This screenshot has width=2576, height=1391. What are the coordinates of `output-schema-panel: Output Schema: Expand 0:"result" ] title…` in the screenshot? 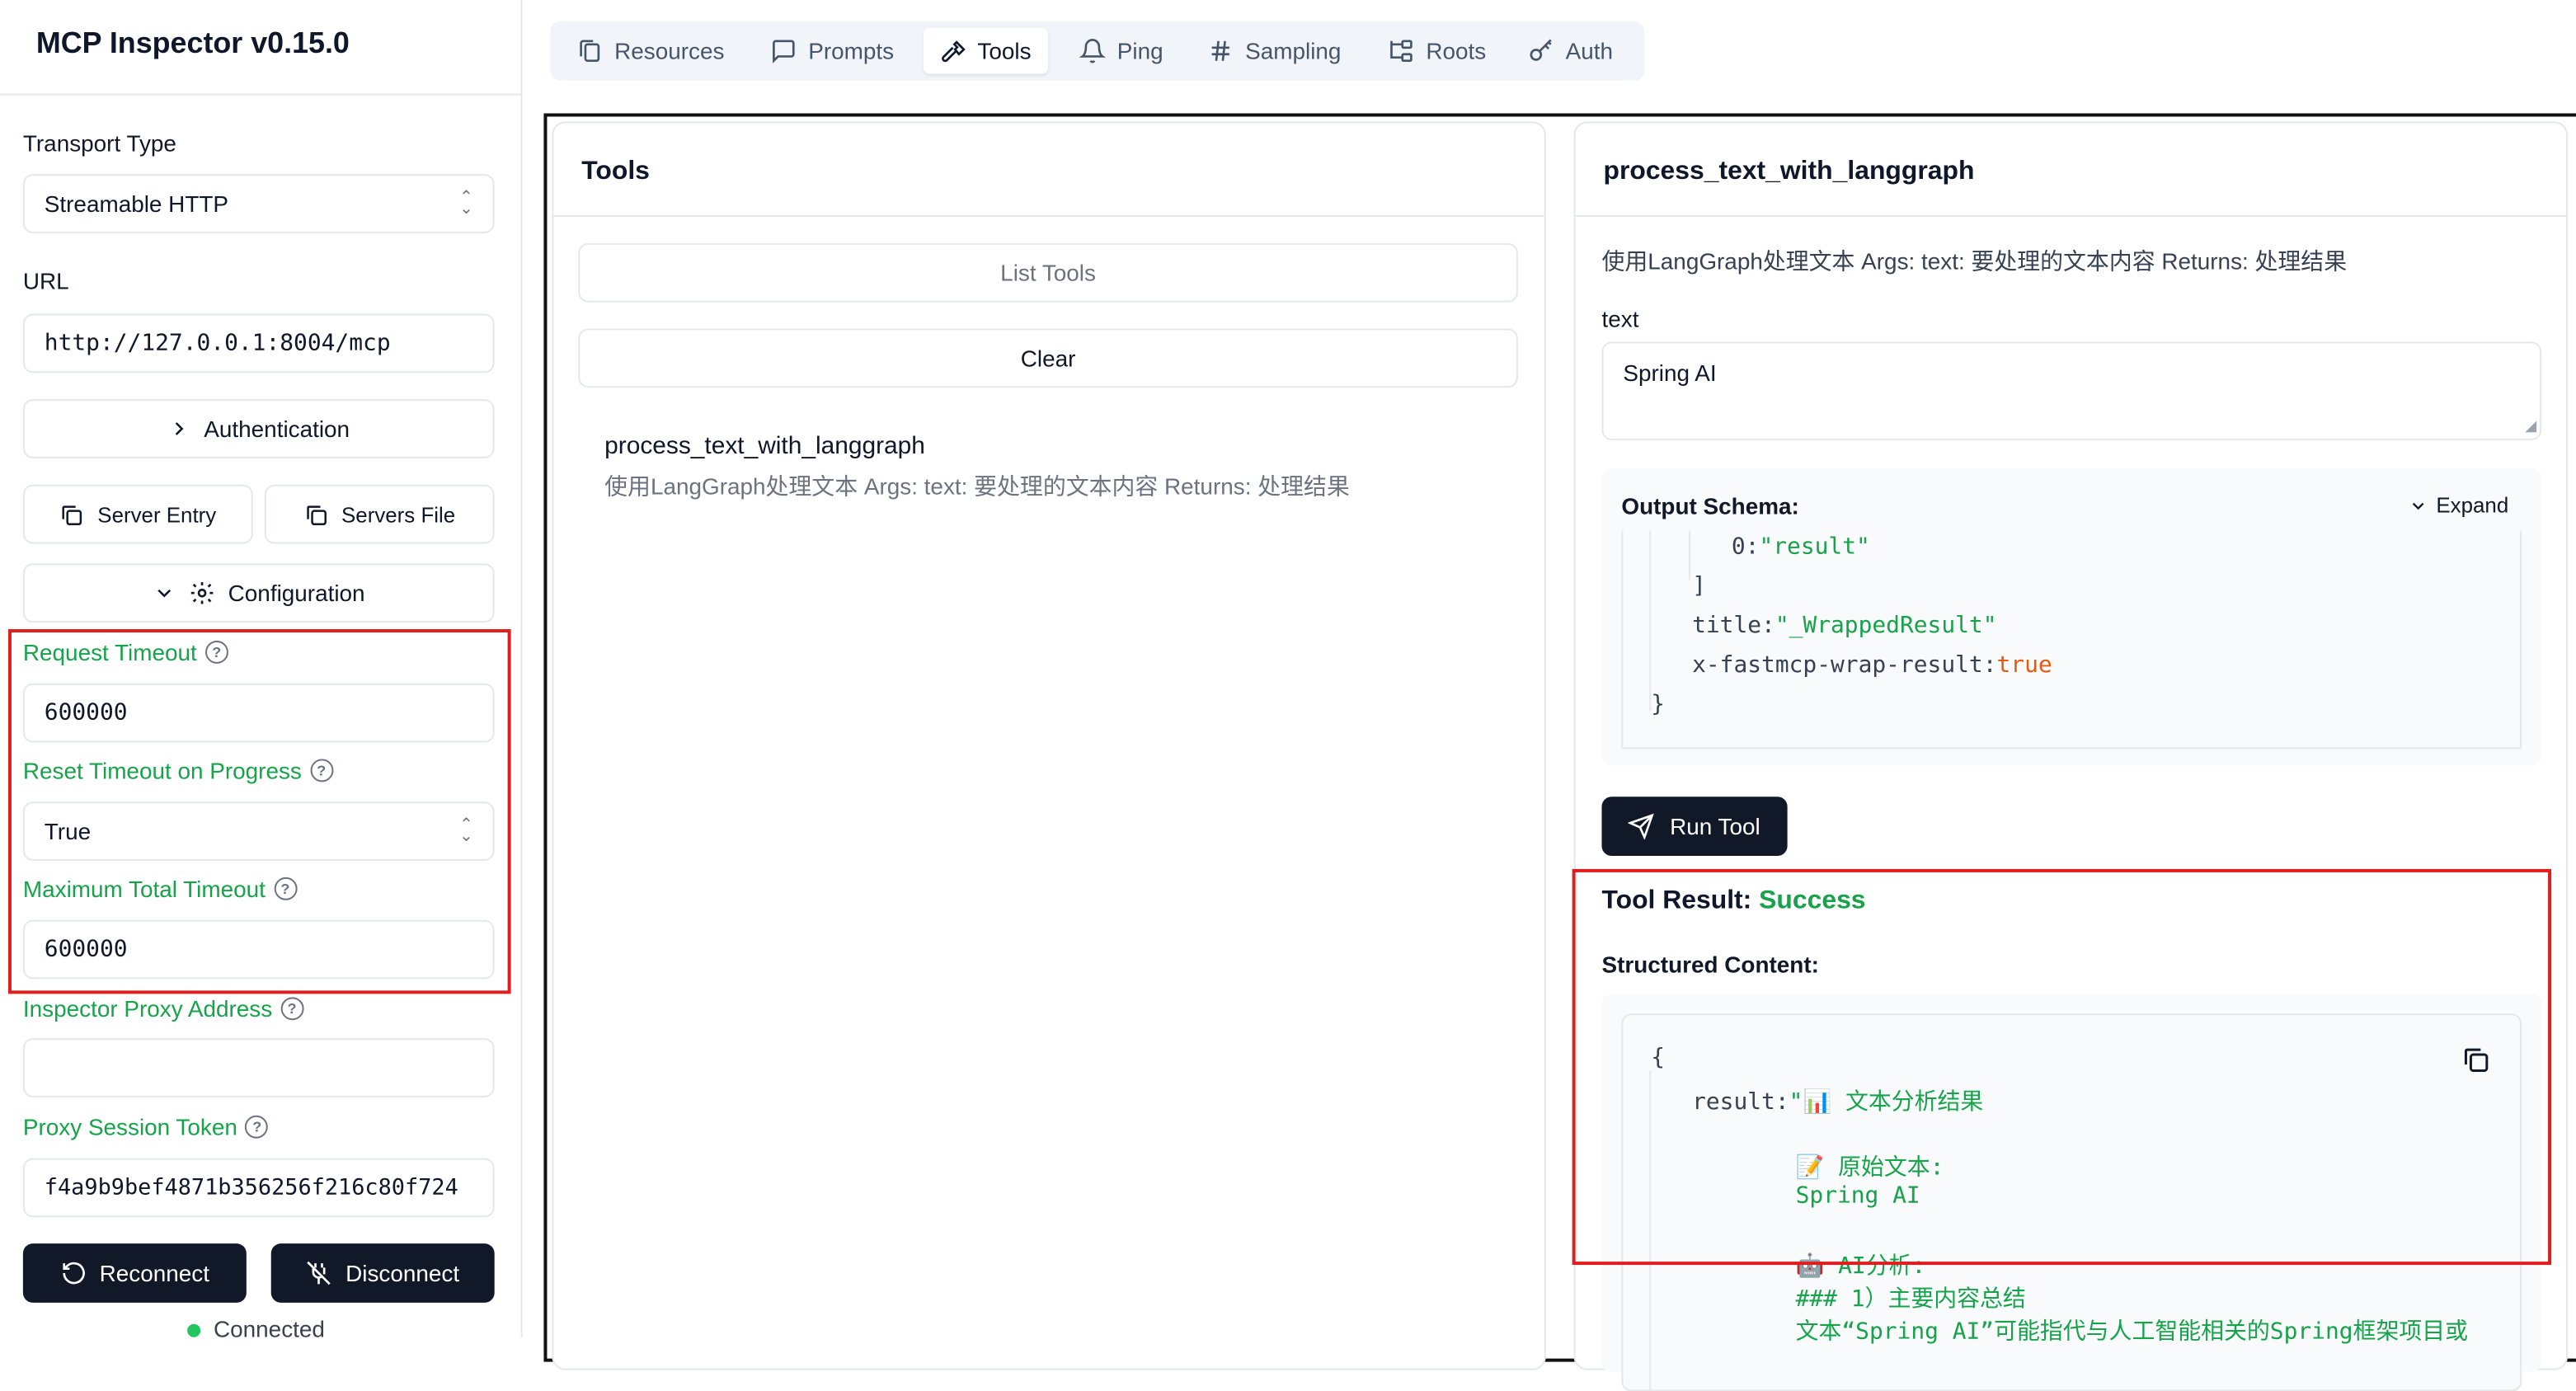 It's located at (2071, 617).